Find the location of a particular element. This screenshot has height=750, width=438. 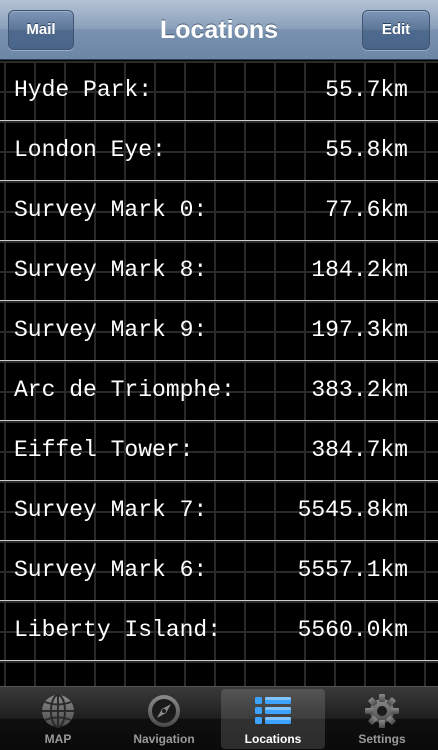

location-name: Arc de Triomphe: is located at coordinates (124, 390).